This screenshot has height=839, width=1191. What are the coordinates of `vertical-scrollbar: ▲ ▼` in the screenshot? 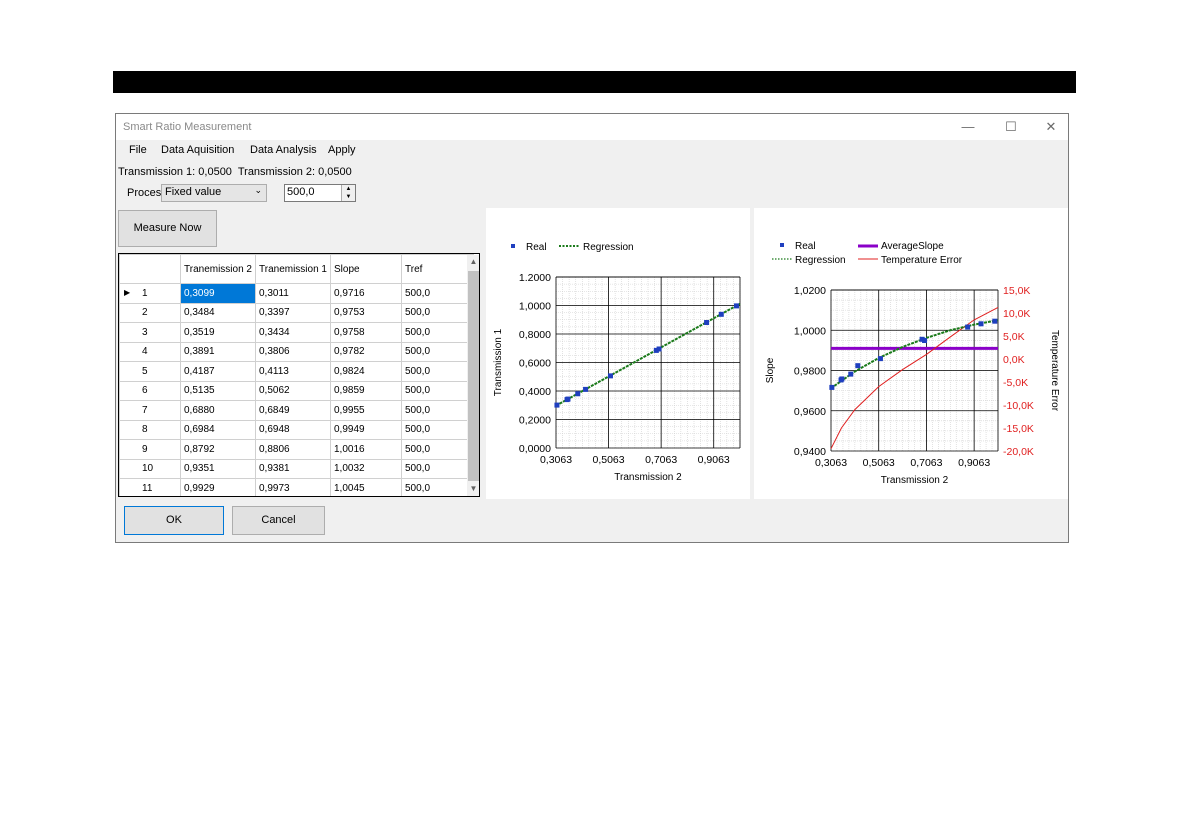 It's located at (473, 375).